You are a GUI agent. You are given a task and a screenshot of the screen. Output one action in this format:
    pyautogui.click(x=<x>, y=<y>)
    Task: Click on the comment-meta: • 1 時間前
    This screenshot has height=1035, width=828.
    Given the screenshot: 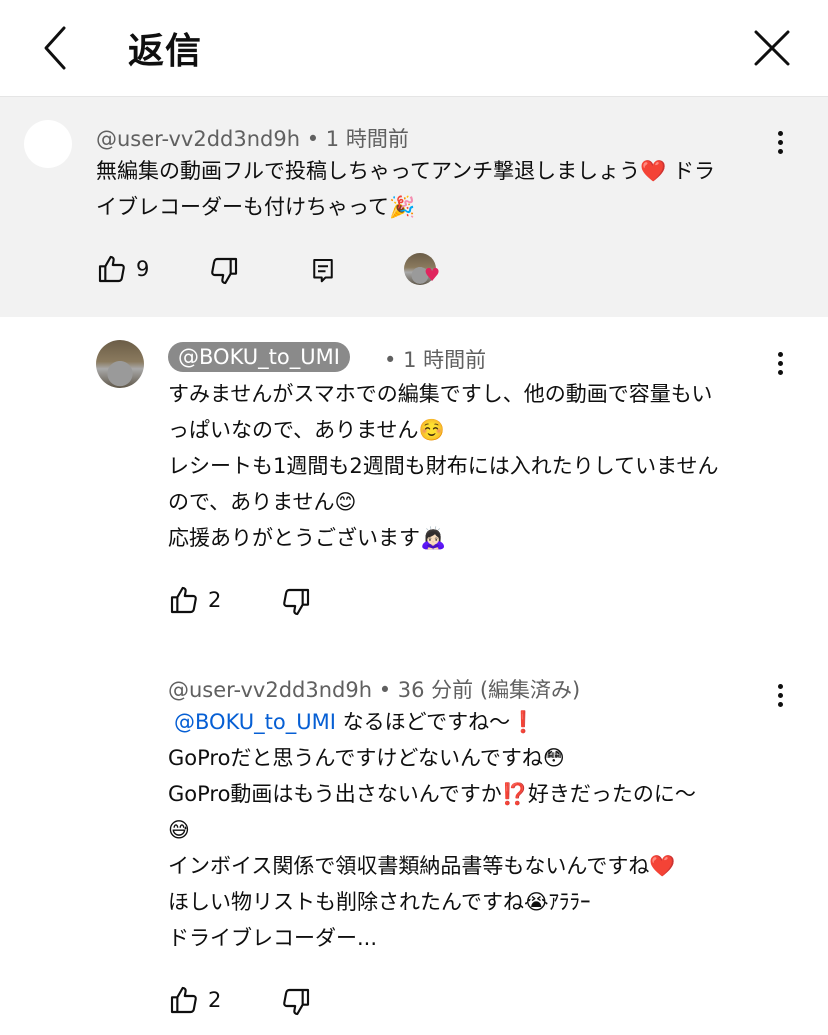 What is the action you would take?
    pyautogui.click(x=435, y=360)
    